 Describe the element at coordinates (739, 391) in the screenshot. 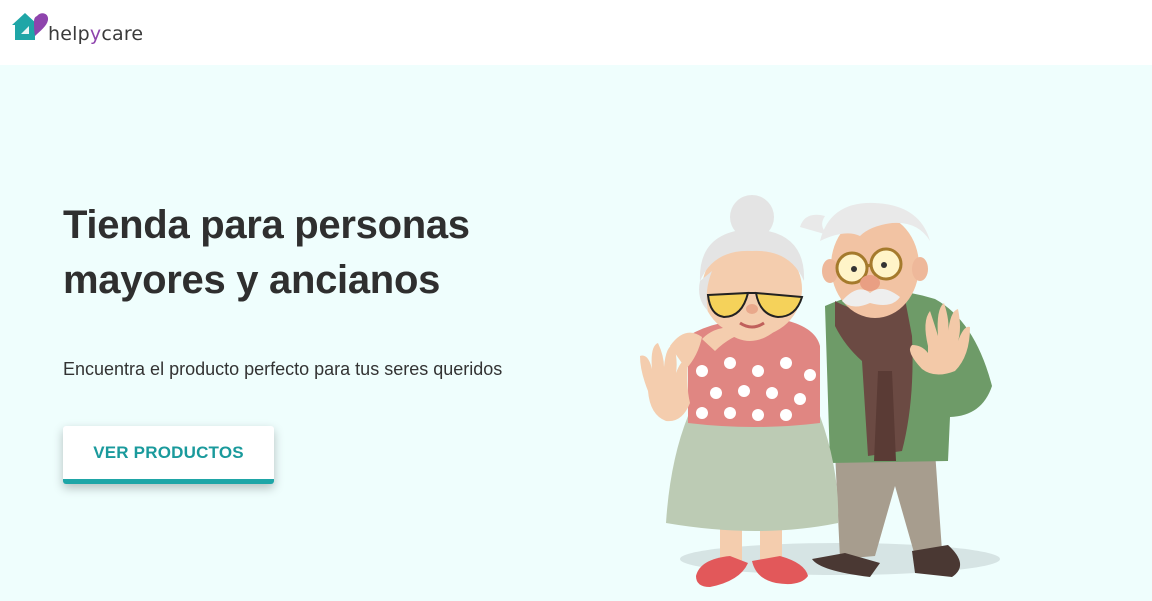

I see `grandmother-figure` at that location.